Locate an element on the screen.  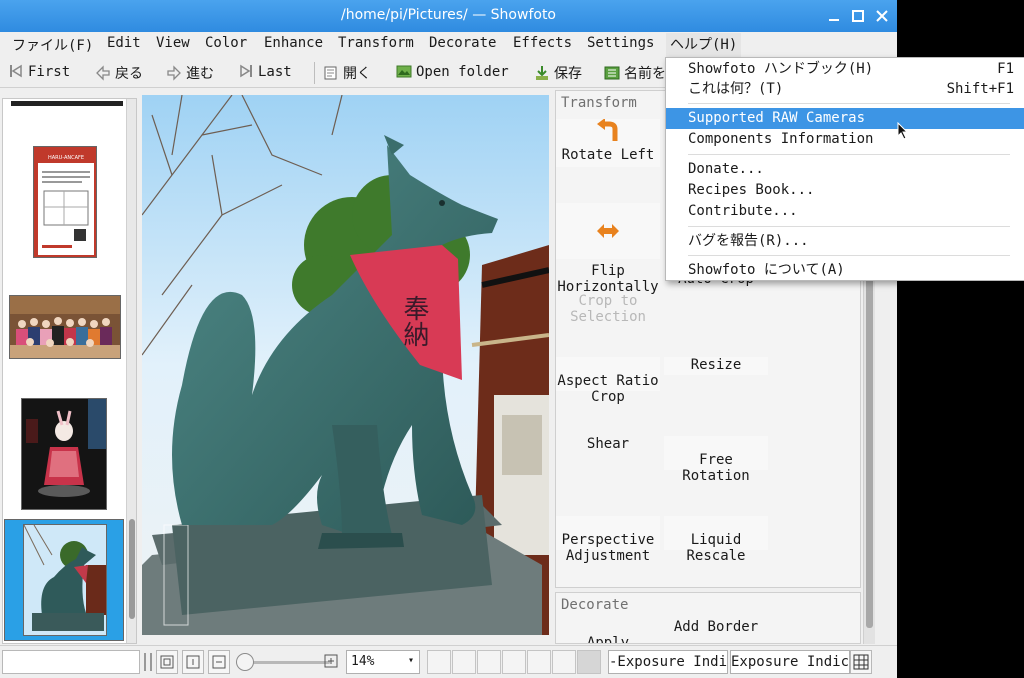
thumbnail-group-photo is located at coordinates (65, 327).